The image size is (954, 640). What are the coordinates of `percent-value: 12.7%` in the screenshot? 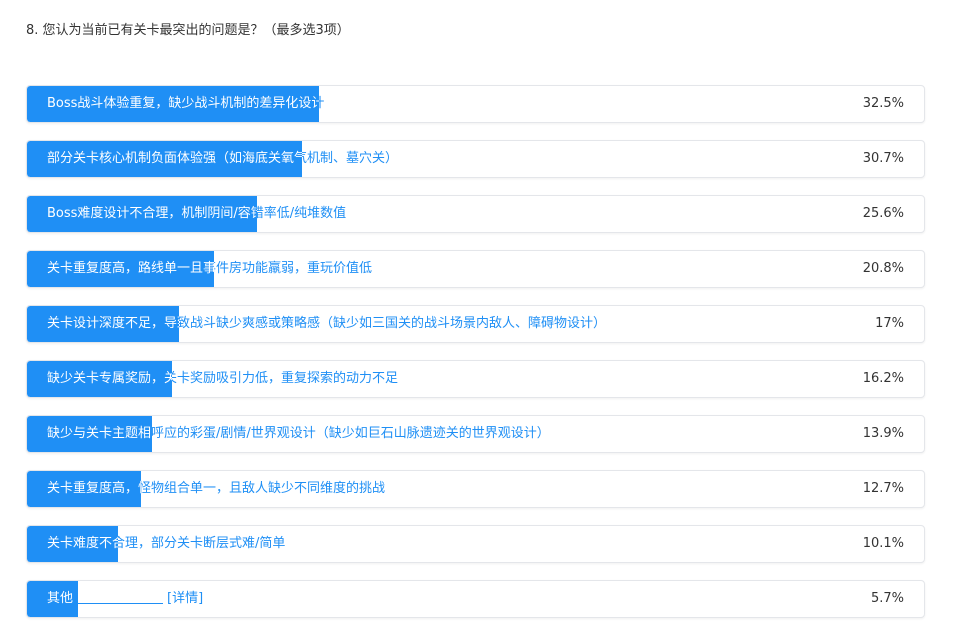 It's located at (883, 488).